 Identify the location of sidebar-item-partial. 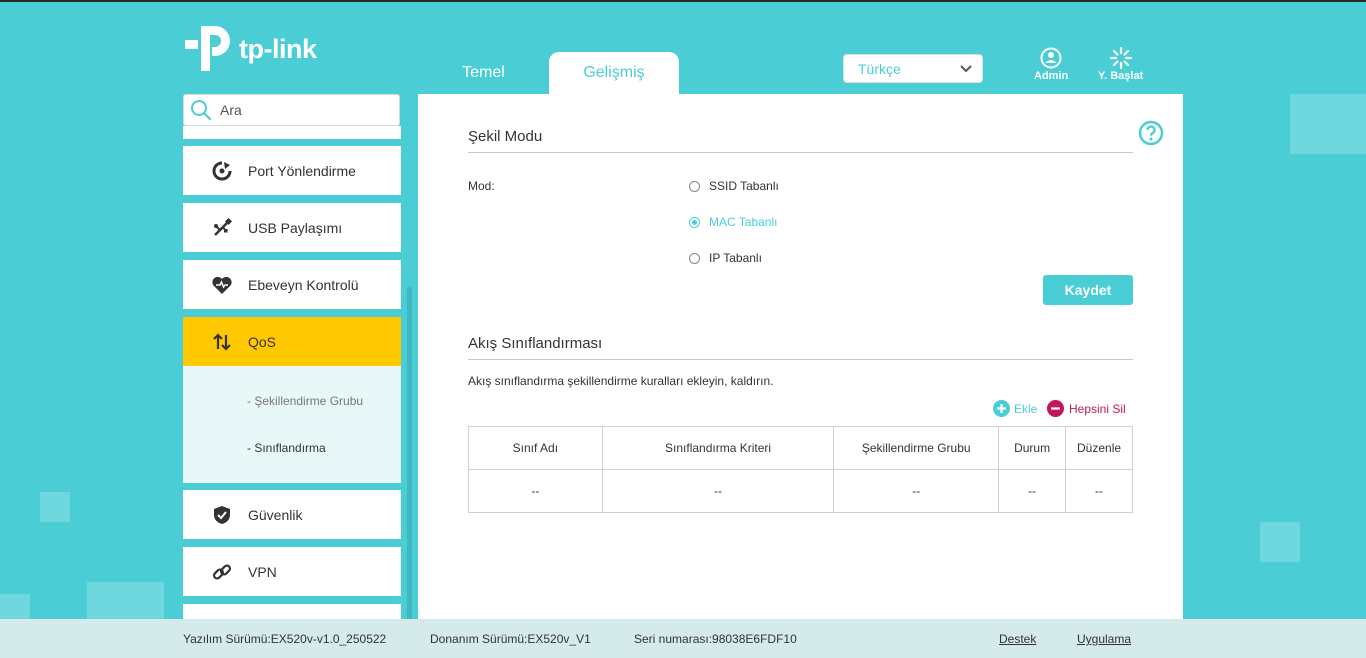
(292, 132).